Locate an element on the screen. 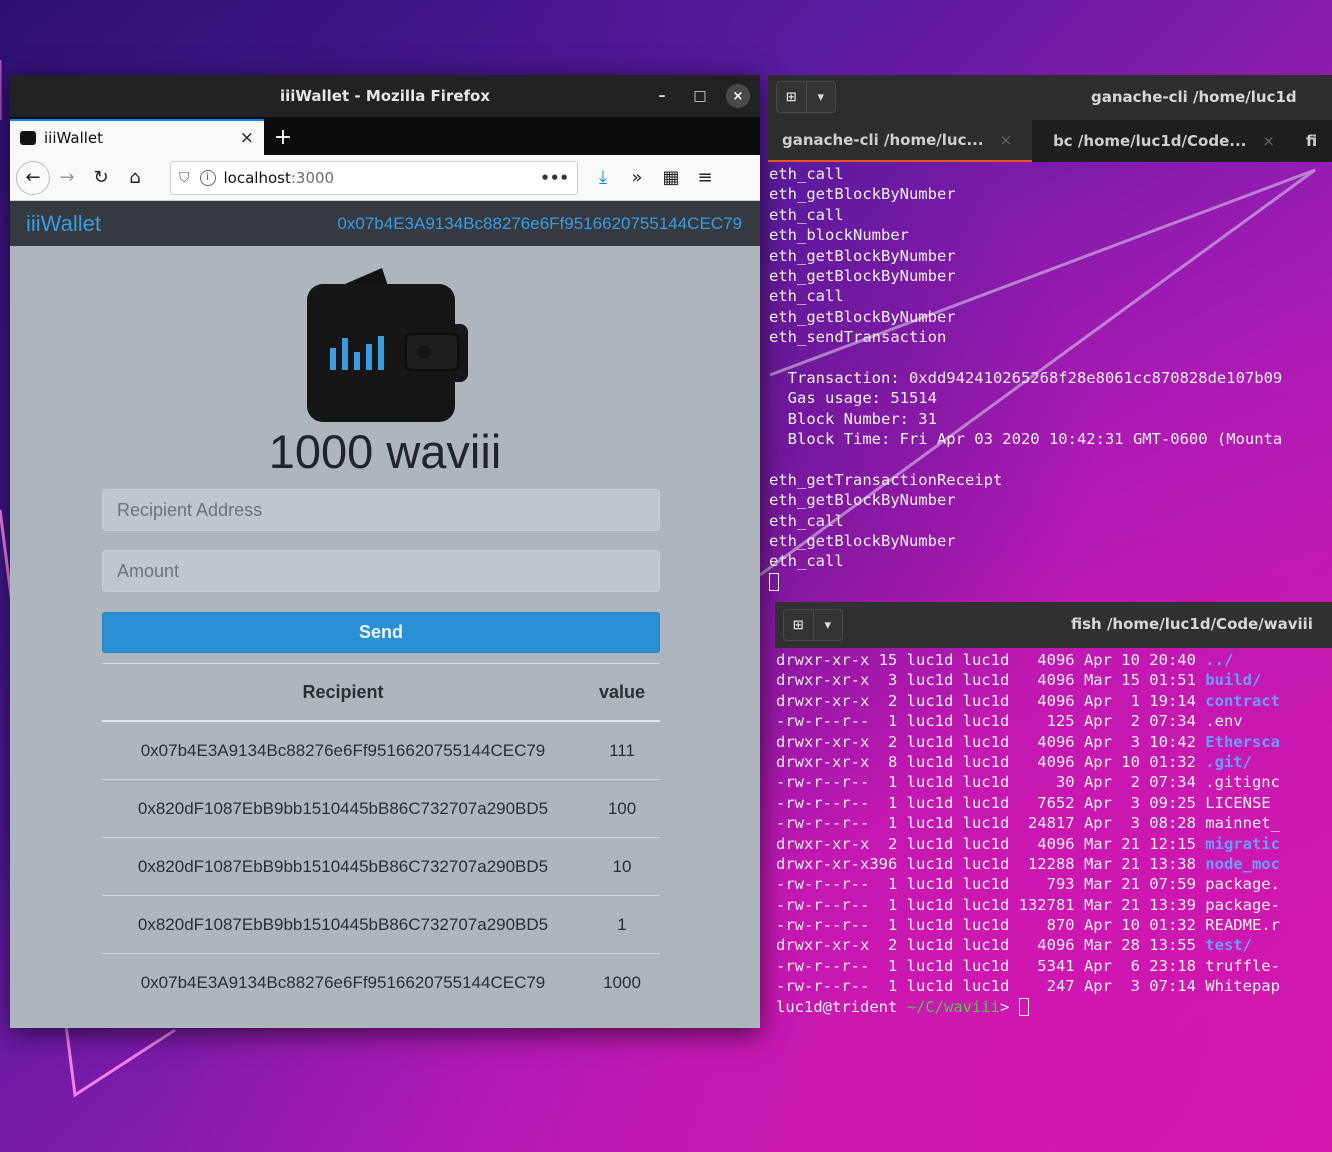 Image resolution: width=1332 pixels, height=1152 pixels. site-info-icon: i is located at coordinates (207, 177).